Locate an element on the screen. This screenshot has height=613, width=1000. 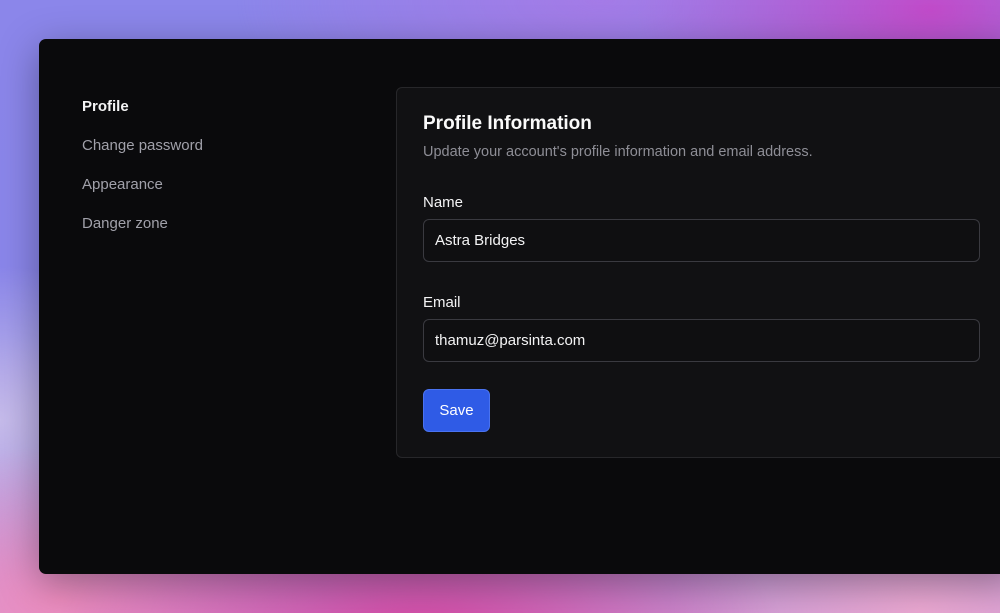
email-input is located at coordinates (701, 340).